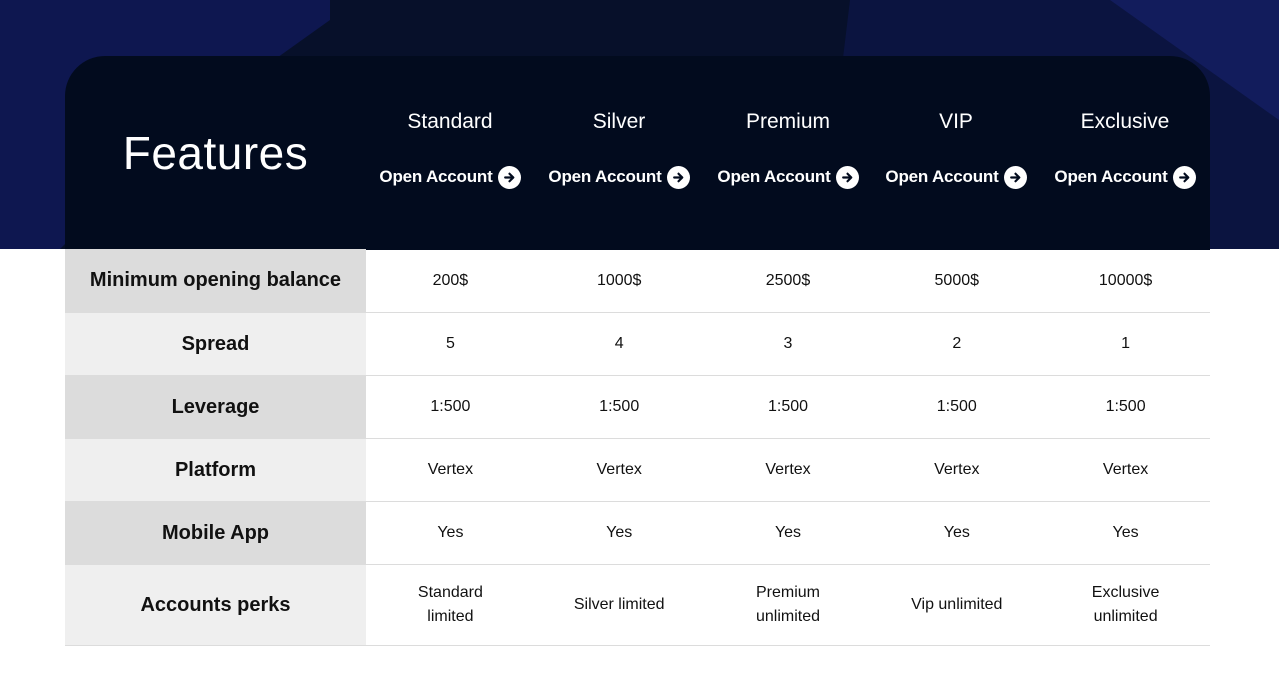 The width and height of the screenshot is (1279, 700). What do you see at coordinates (787, 121) in the screenshot?
I see `plan-name: Premium` at bounding box center [787, 121].